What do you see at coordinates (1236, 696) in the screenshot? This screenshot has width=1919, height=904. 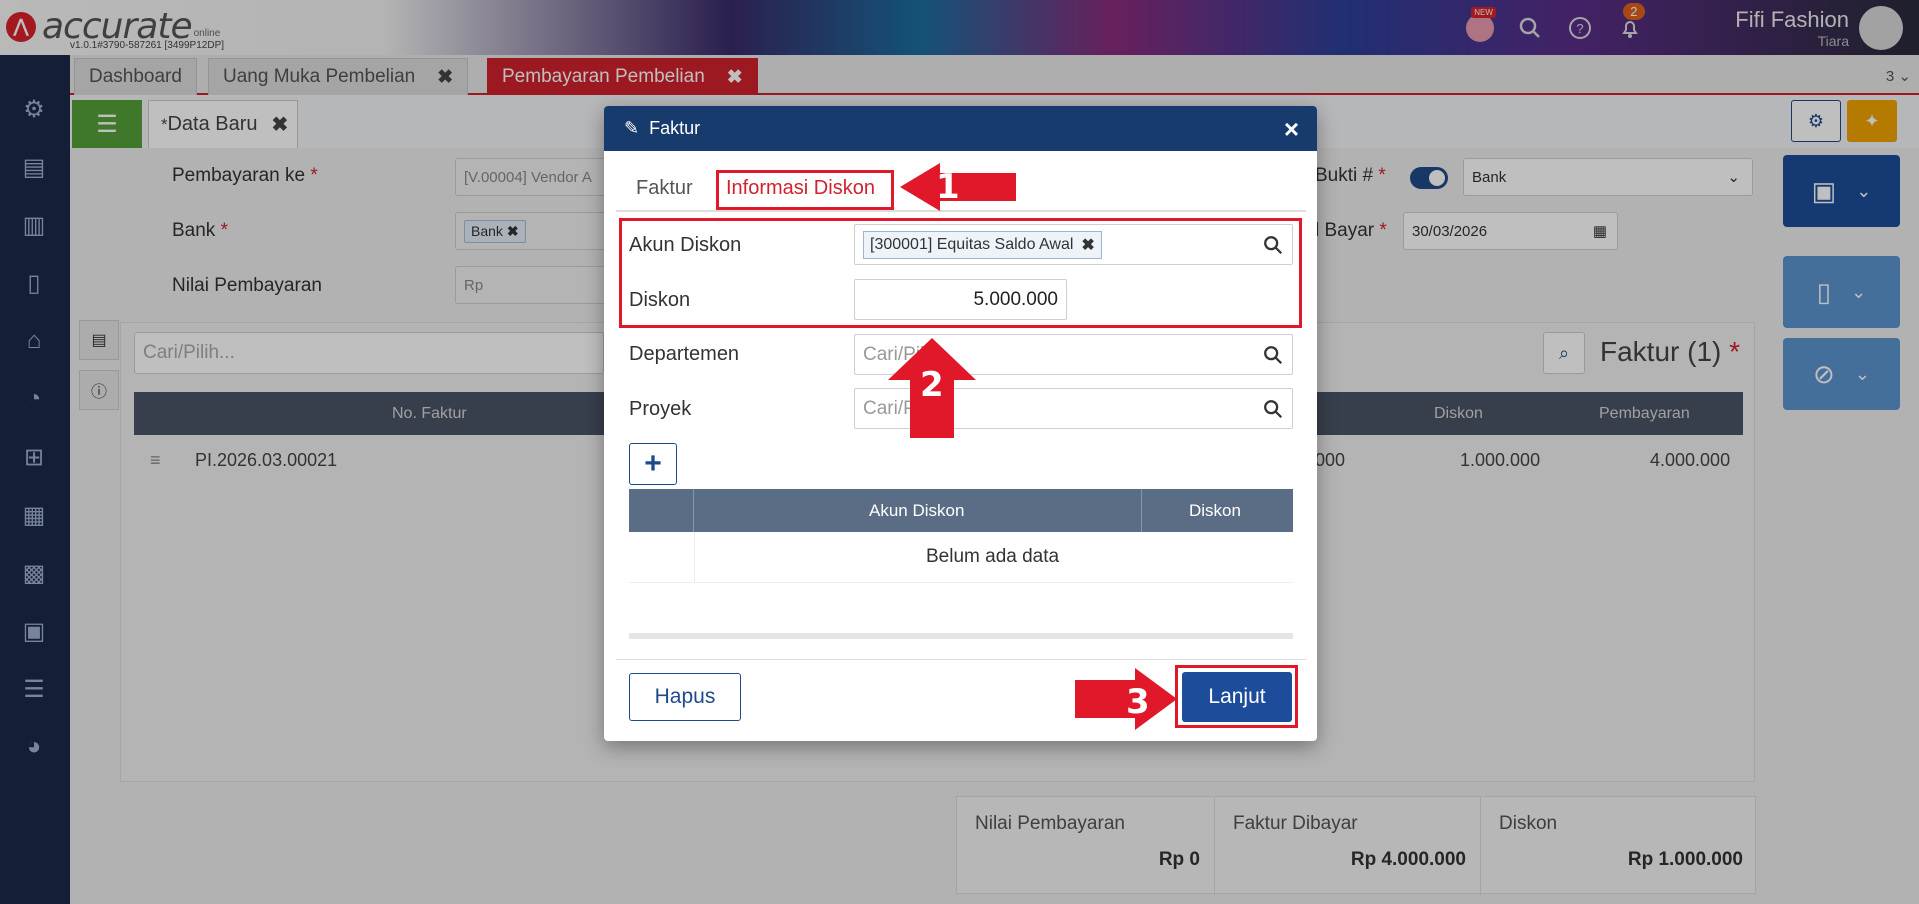 I see `annotation-box-lanjut` at bounding box center [1236, 696].